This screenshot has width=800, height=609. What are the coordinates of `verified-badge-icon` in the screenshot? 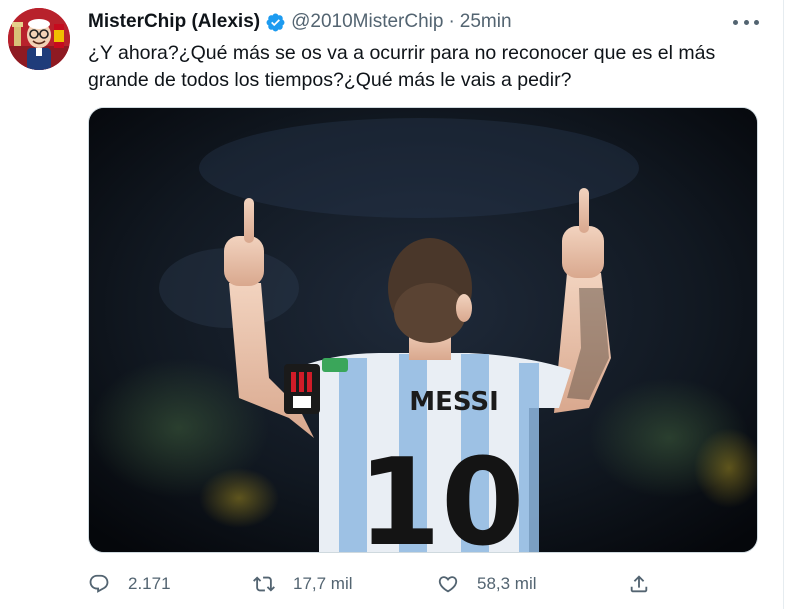 It's located at (275, 22).